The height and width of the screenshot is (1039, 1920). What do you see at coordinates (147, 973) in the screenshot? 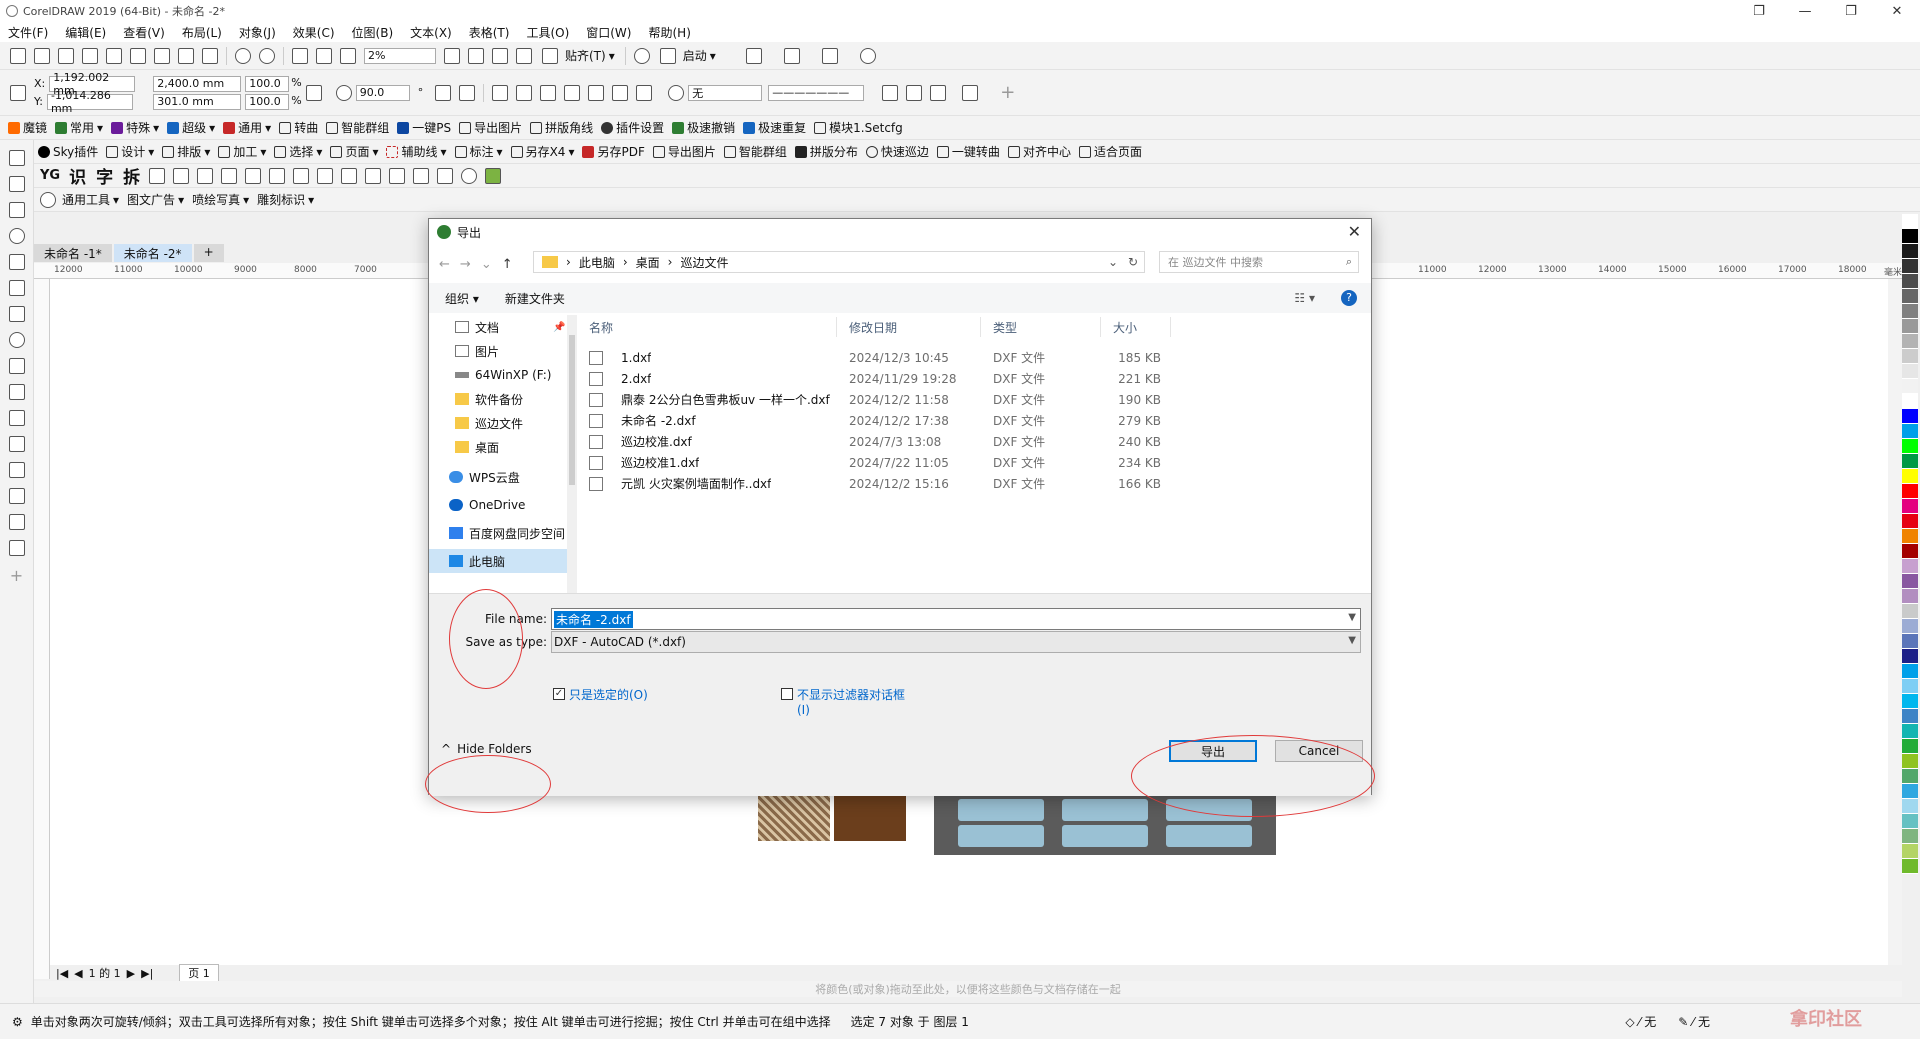
I see `last-page-icon: ▶|` at bounding box center [147, 973].